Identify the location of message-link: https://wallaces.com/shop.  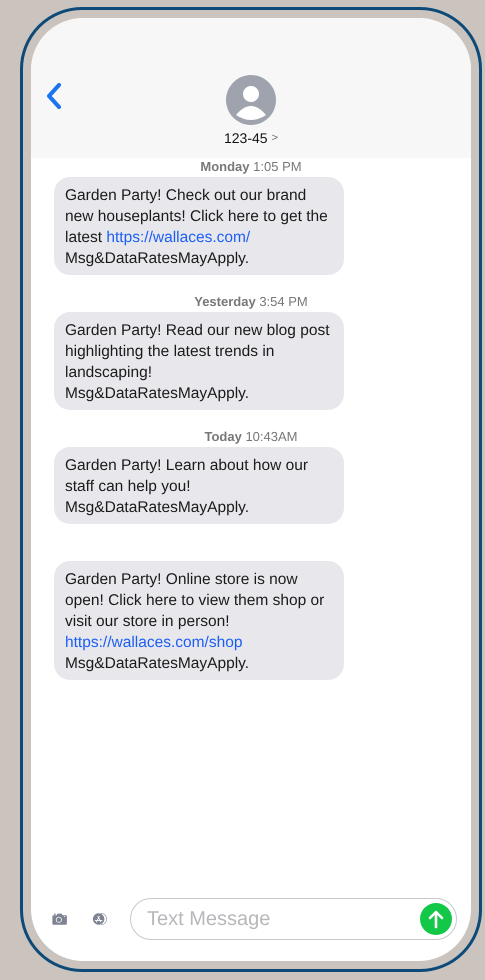
(153, 642).